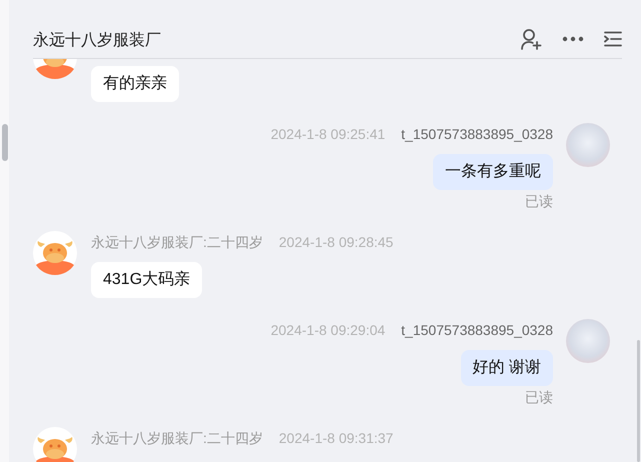 This screenshot has height=462, width=641. What do you see at coordinates (328, 134) in the screenshot?
I see `message-time: 2024-1-8 09:25:41` at bounding box center [328, 134].